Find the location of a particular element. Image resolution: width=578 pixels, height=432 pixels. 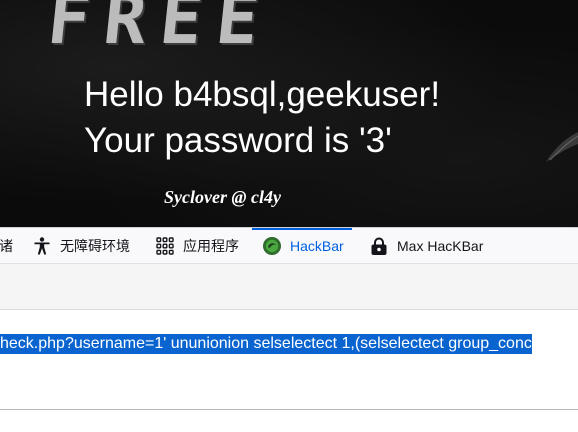

background-word: FREE is located at coordinates (160, 30).